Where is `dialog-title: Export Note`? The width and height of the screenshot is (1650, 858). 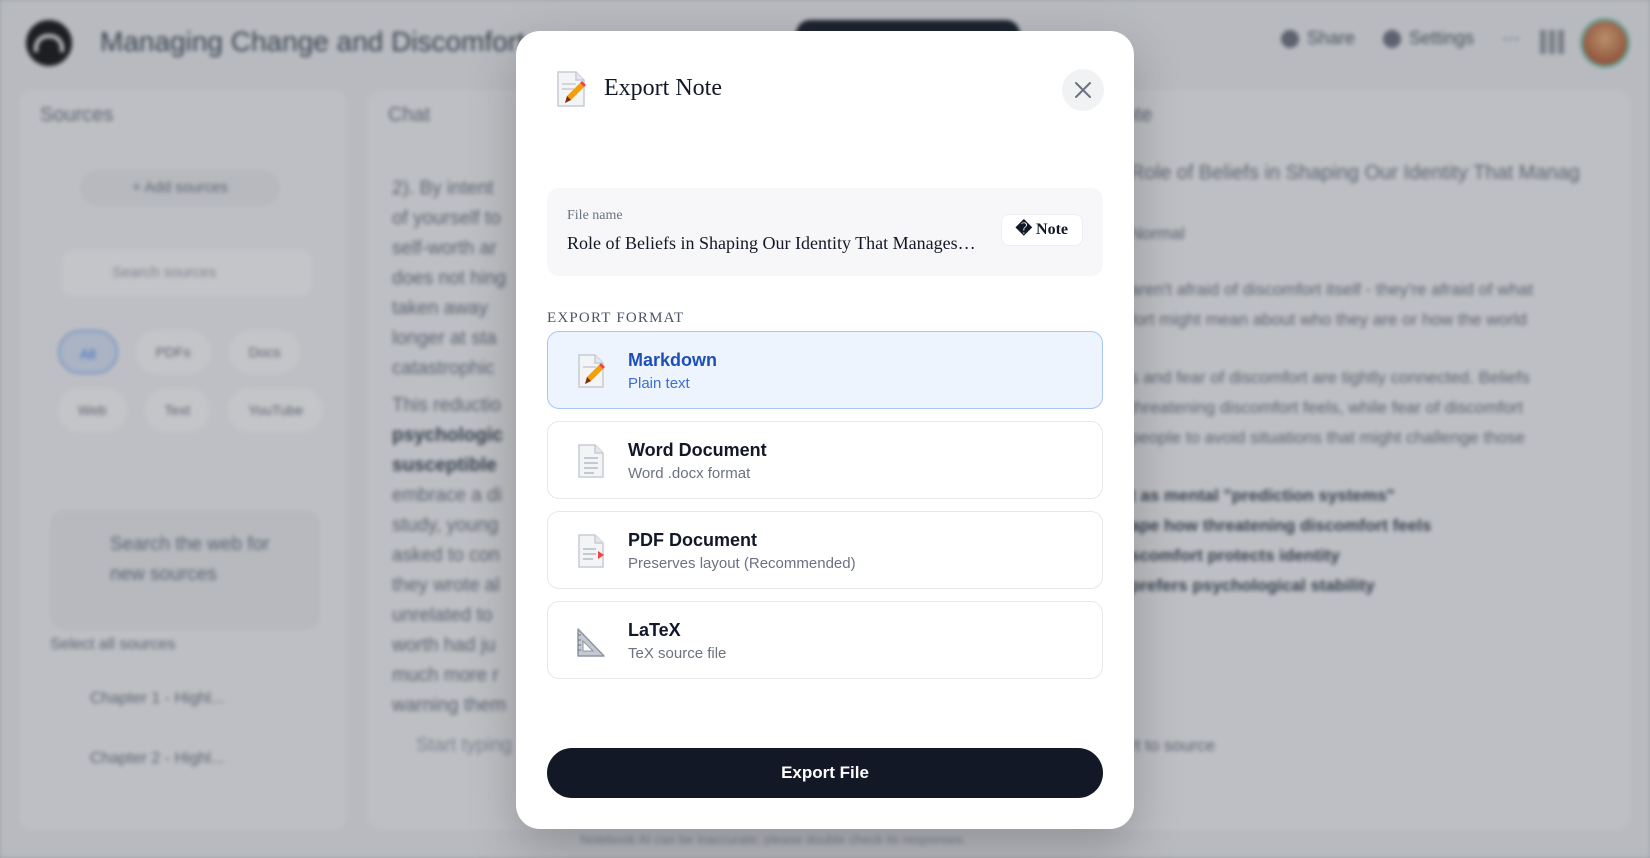 dialog-title: Export Note is located at coordinates (663, 88).